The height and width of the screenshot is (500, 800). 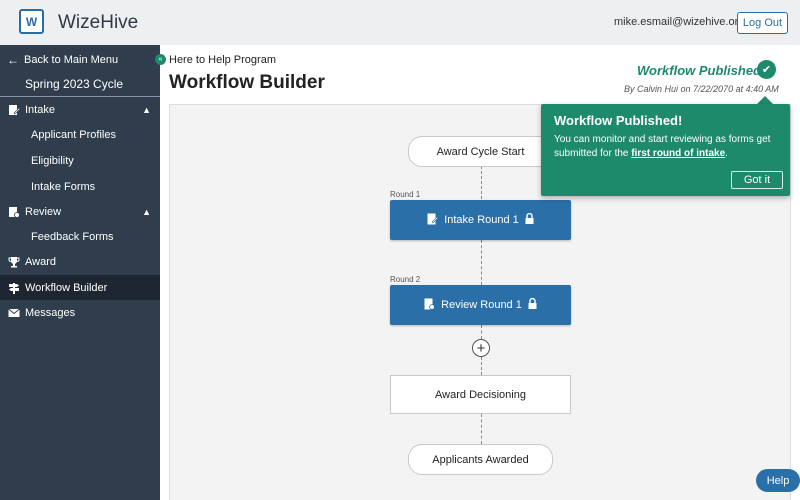 I want to click on logo-letter: W, so click(x=31, y=21).